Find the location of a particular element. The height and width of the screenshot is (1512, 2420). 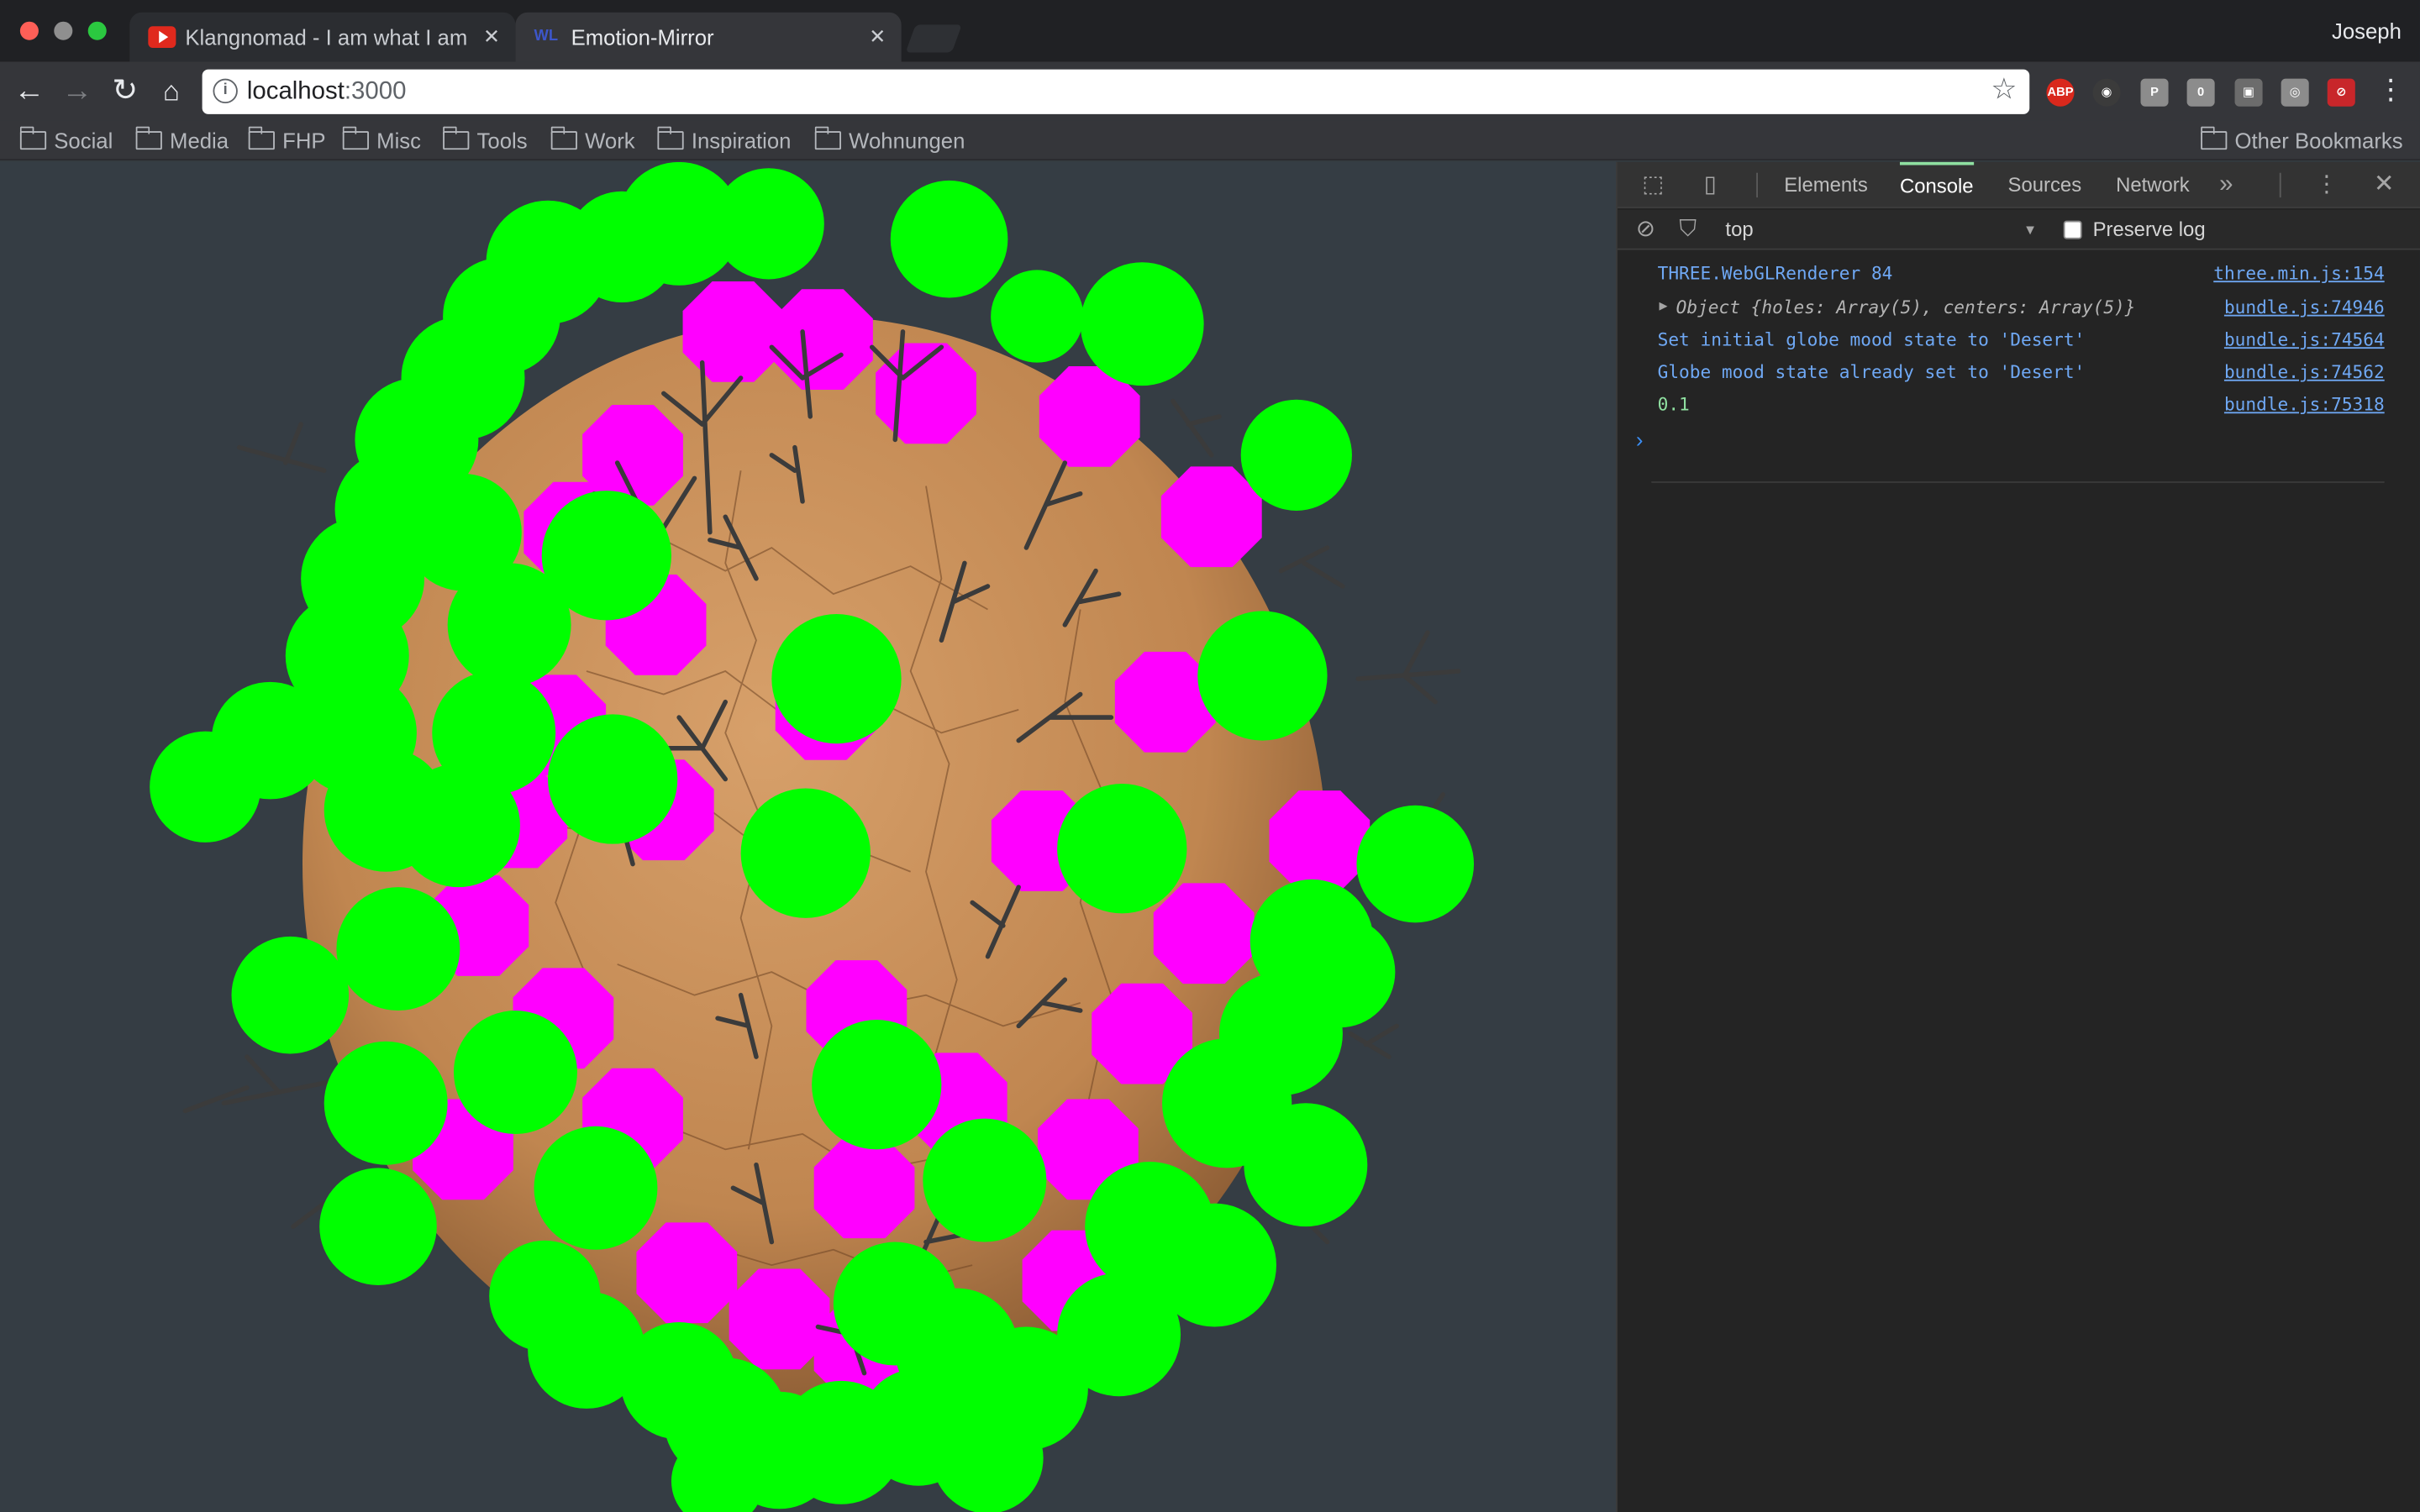

filter-icon: ⛉ is located at coordinates (1688, 230).